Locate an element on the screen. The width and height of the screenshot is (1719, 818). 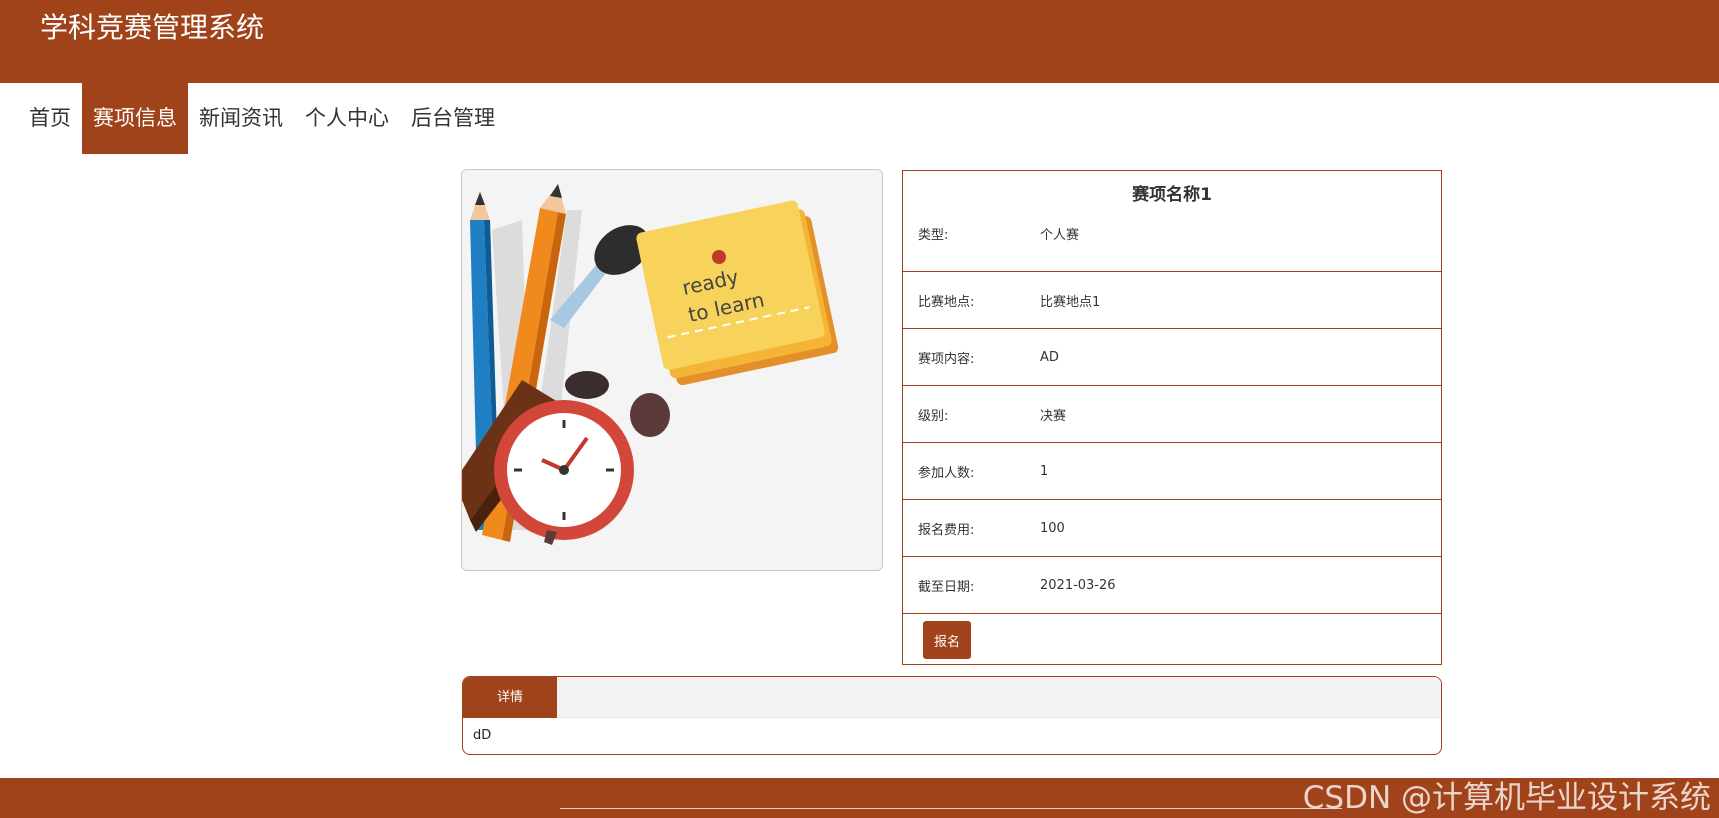
nav-item-personal: 个人中心 is located at coordinates (347, 118).